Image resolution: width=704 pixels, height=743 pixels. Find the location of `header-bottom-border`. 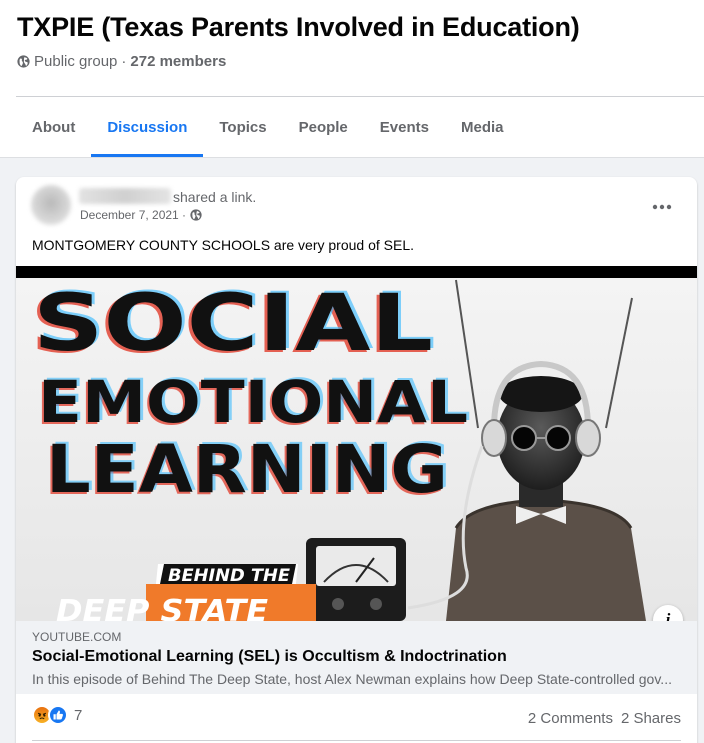

header-bottom-border is located at coordinates (352, 157).